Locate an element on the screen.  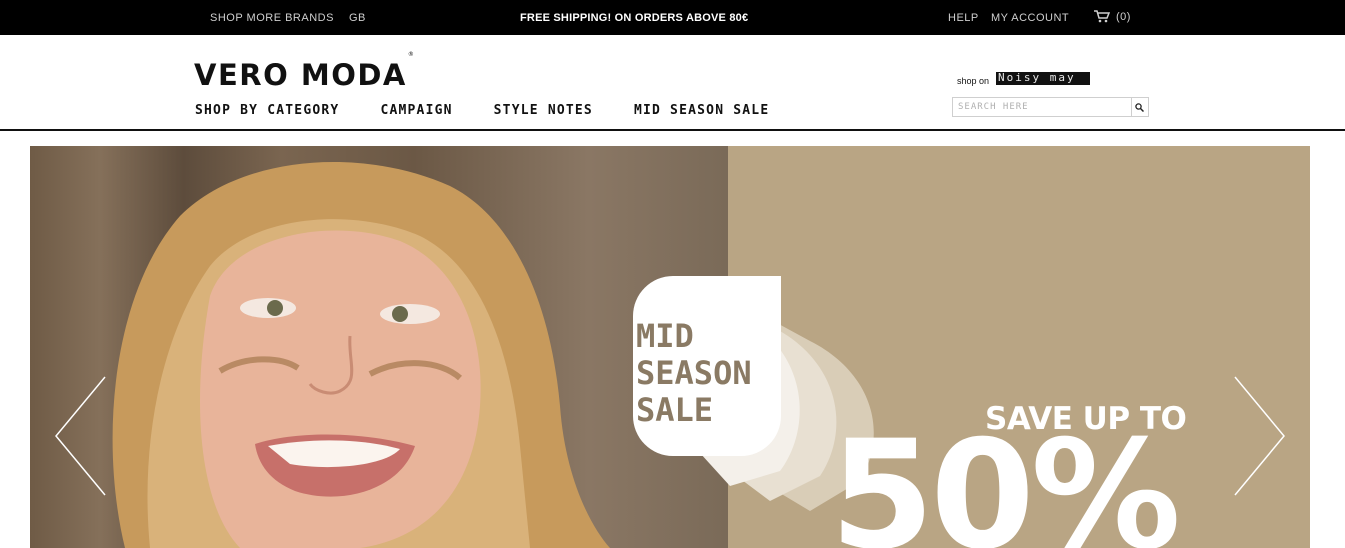
search-input is located at coordinates (1042, 107).